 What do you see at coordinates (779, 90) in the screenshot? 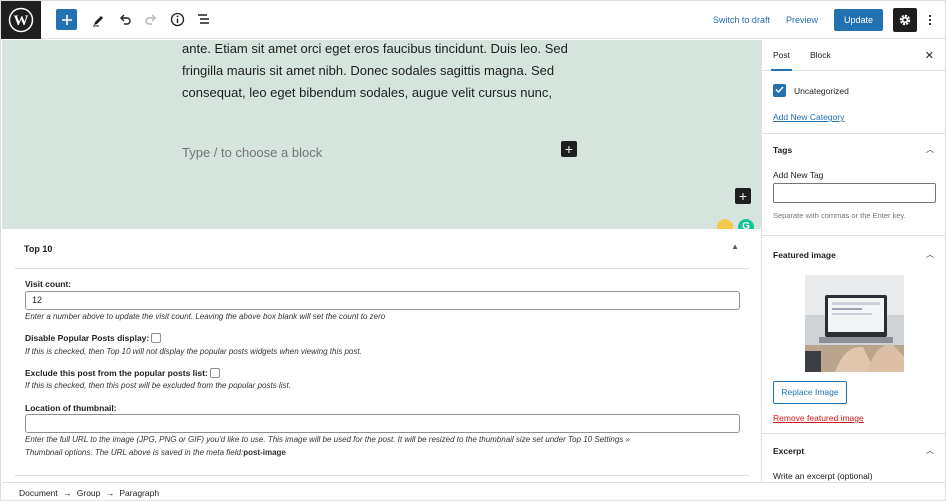
I see `category-checkbox-checked` at bounding box center [779, 90].